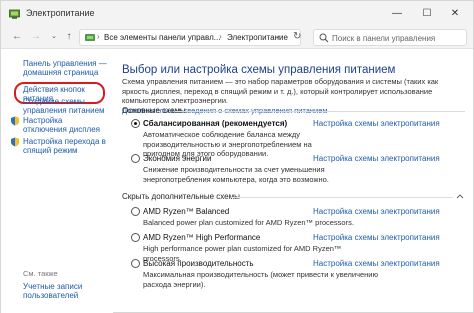  I want to click on sidebar-item-create-plan: Создание схемы управления питанием, so click(65, 106).